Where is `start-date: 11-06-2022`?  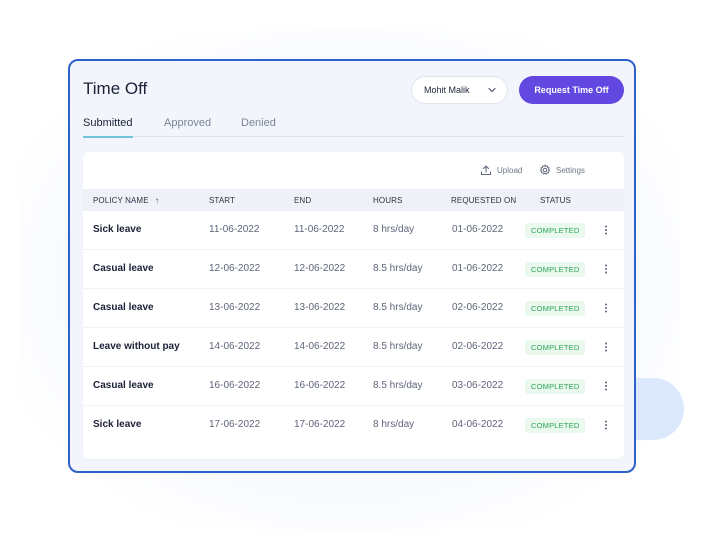 start-date: 11-06-2022 is located at coordinates (234, 229).